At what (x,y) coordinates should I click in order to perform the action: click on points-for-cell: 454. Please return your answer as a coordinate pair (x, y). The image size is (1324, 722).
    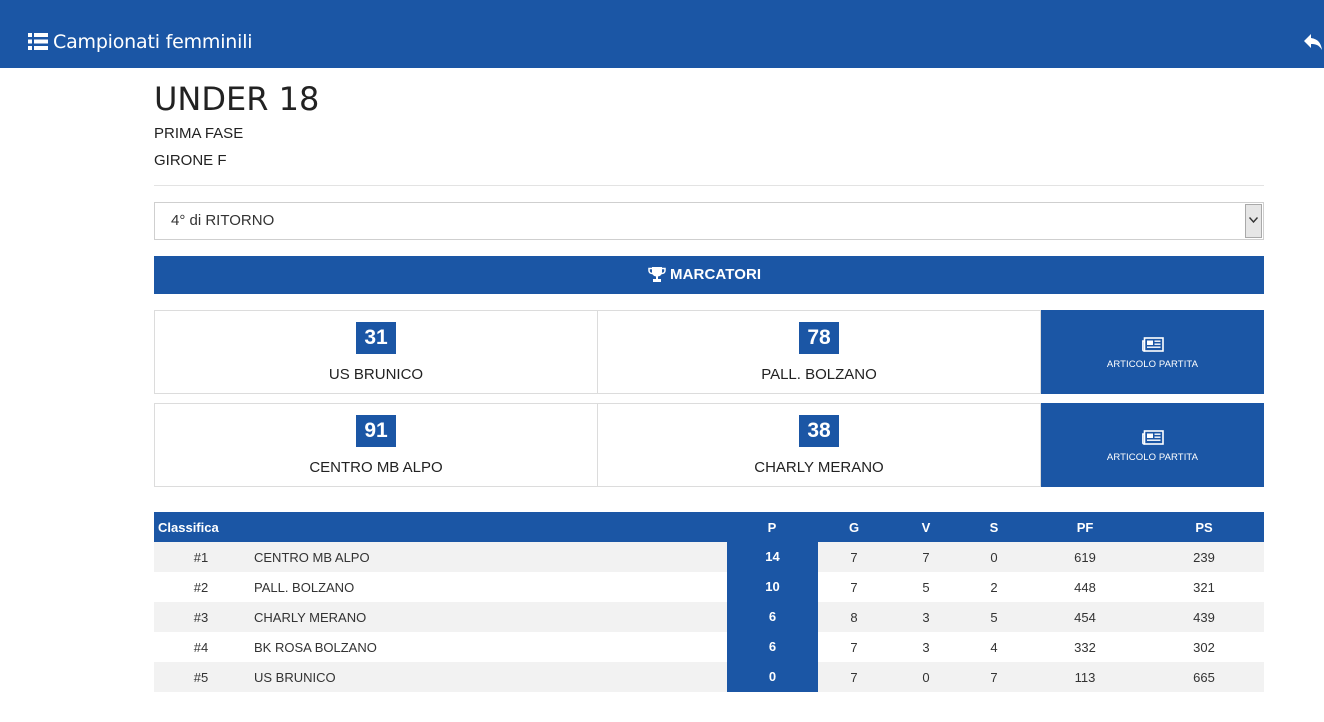
    Looking at the image, I should click on (1085, 617).